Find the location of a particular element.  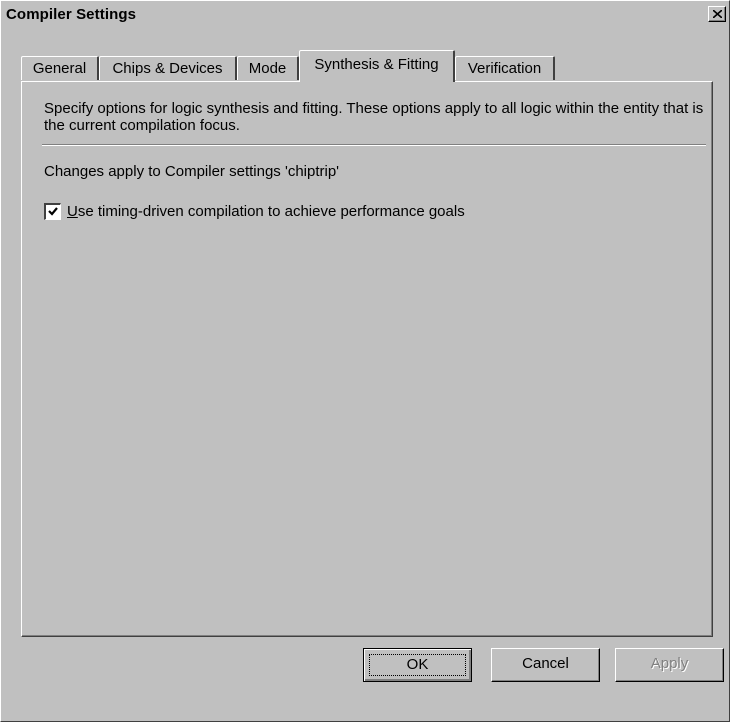

cancel-label: Cancel is located at coordinates (545, 663).